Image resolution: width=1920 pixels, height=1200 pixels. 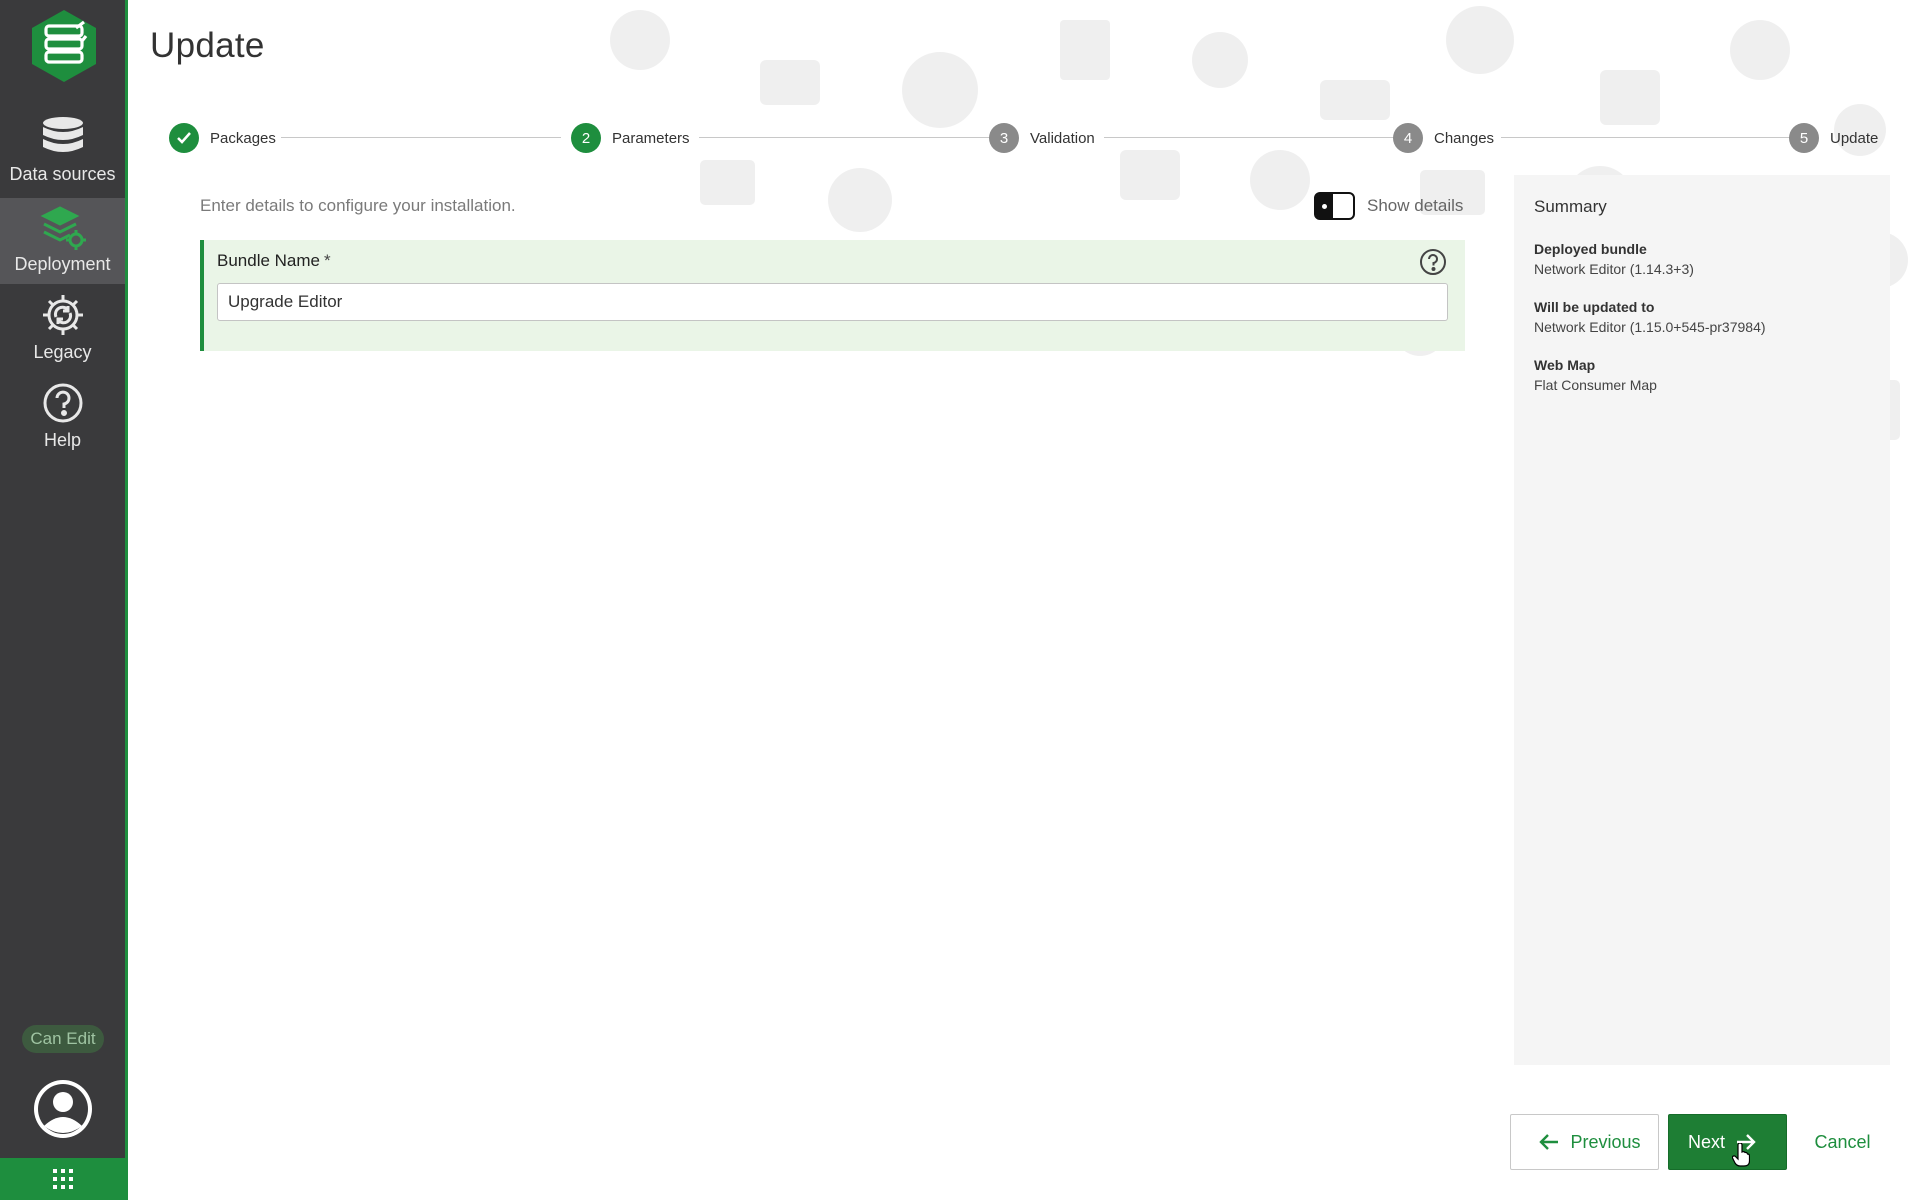 What do you see at coordinates (63, 137) in the screenshot?
I see `database-icon` at bounding box center [63, 137].